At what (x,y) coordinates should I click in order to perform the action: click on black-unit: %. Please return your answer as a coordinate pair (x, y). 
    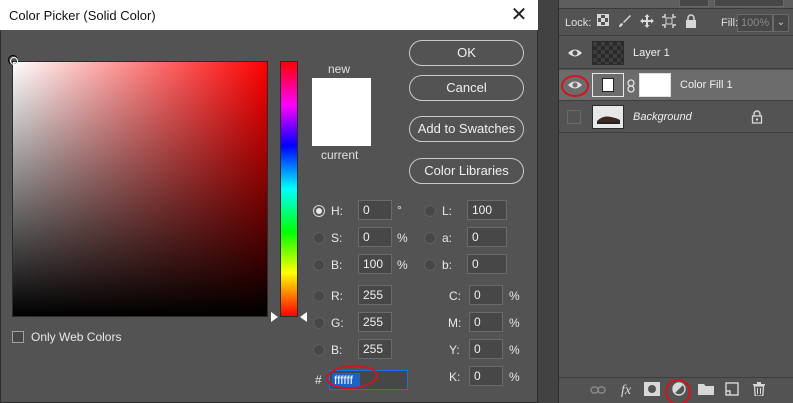
    Looking at the image, I should click on (514, 377).